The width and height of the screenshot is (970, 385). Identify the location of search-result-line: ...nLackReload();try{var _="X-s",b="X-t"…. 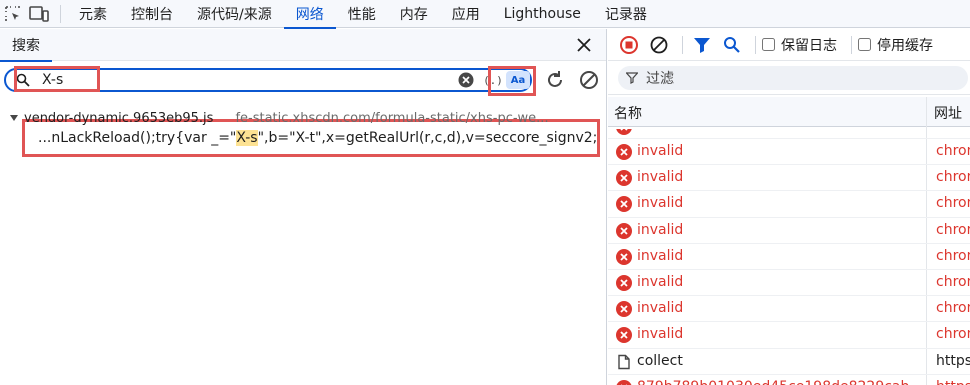
(318, 140).